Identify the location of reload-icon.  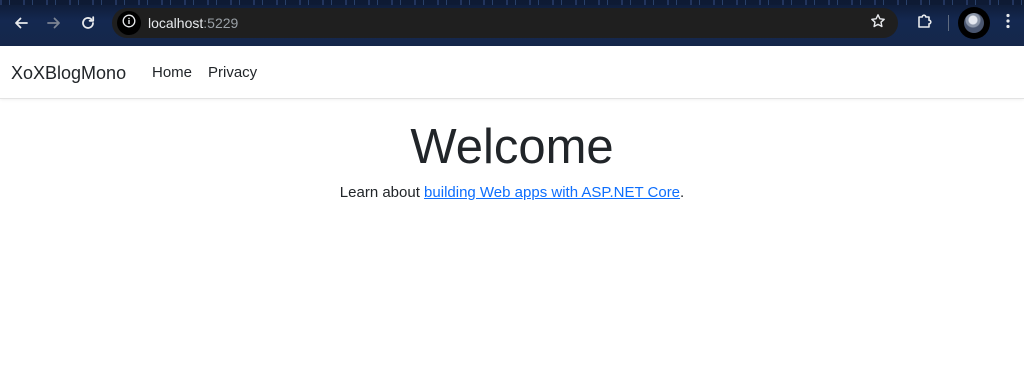
(88, 23).